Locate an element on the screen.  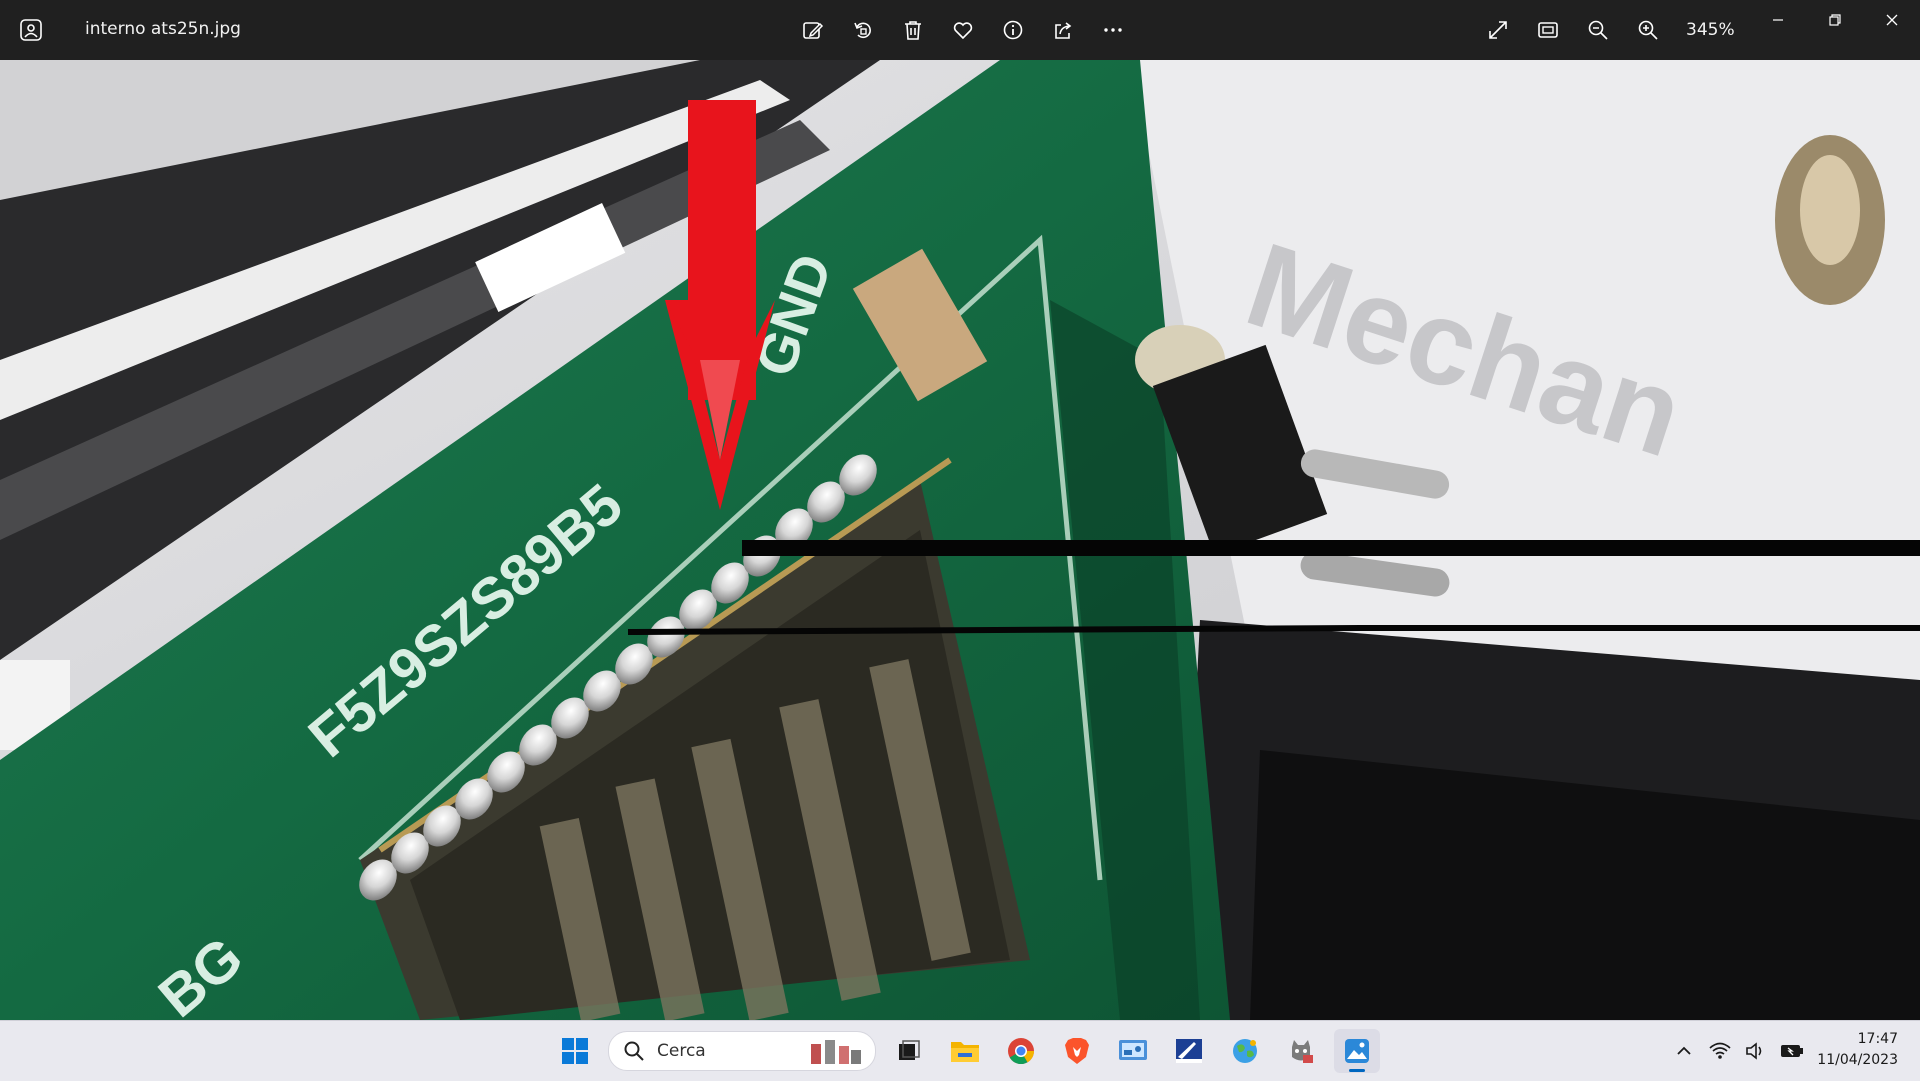
battery-button is located at coordinates (1792, 1051).